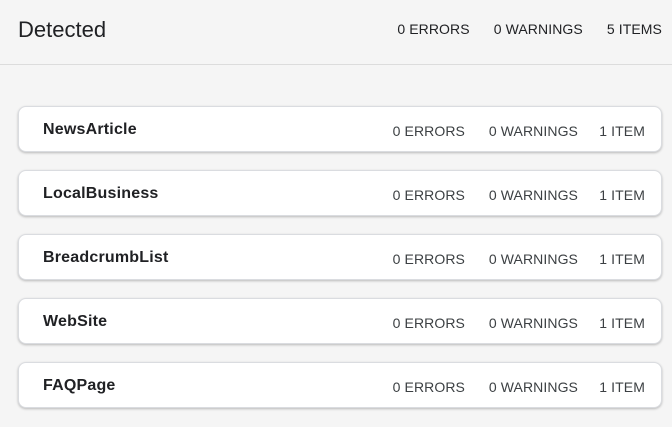  I want to click on result-card-localbusiness: LocalBusiness 0 ERRORS 0 WARNINGS 1 ITEM, so click(340, 193).